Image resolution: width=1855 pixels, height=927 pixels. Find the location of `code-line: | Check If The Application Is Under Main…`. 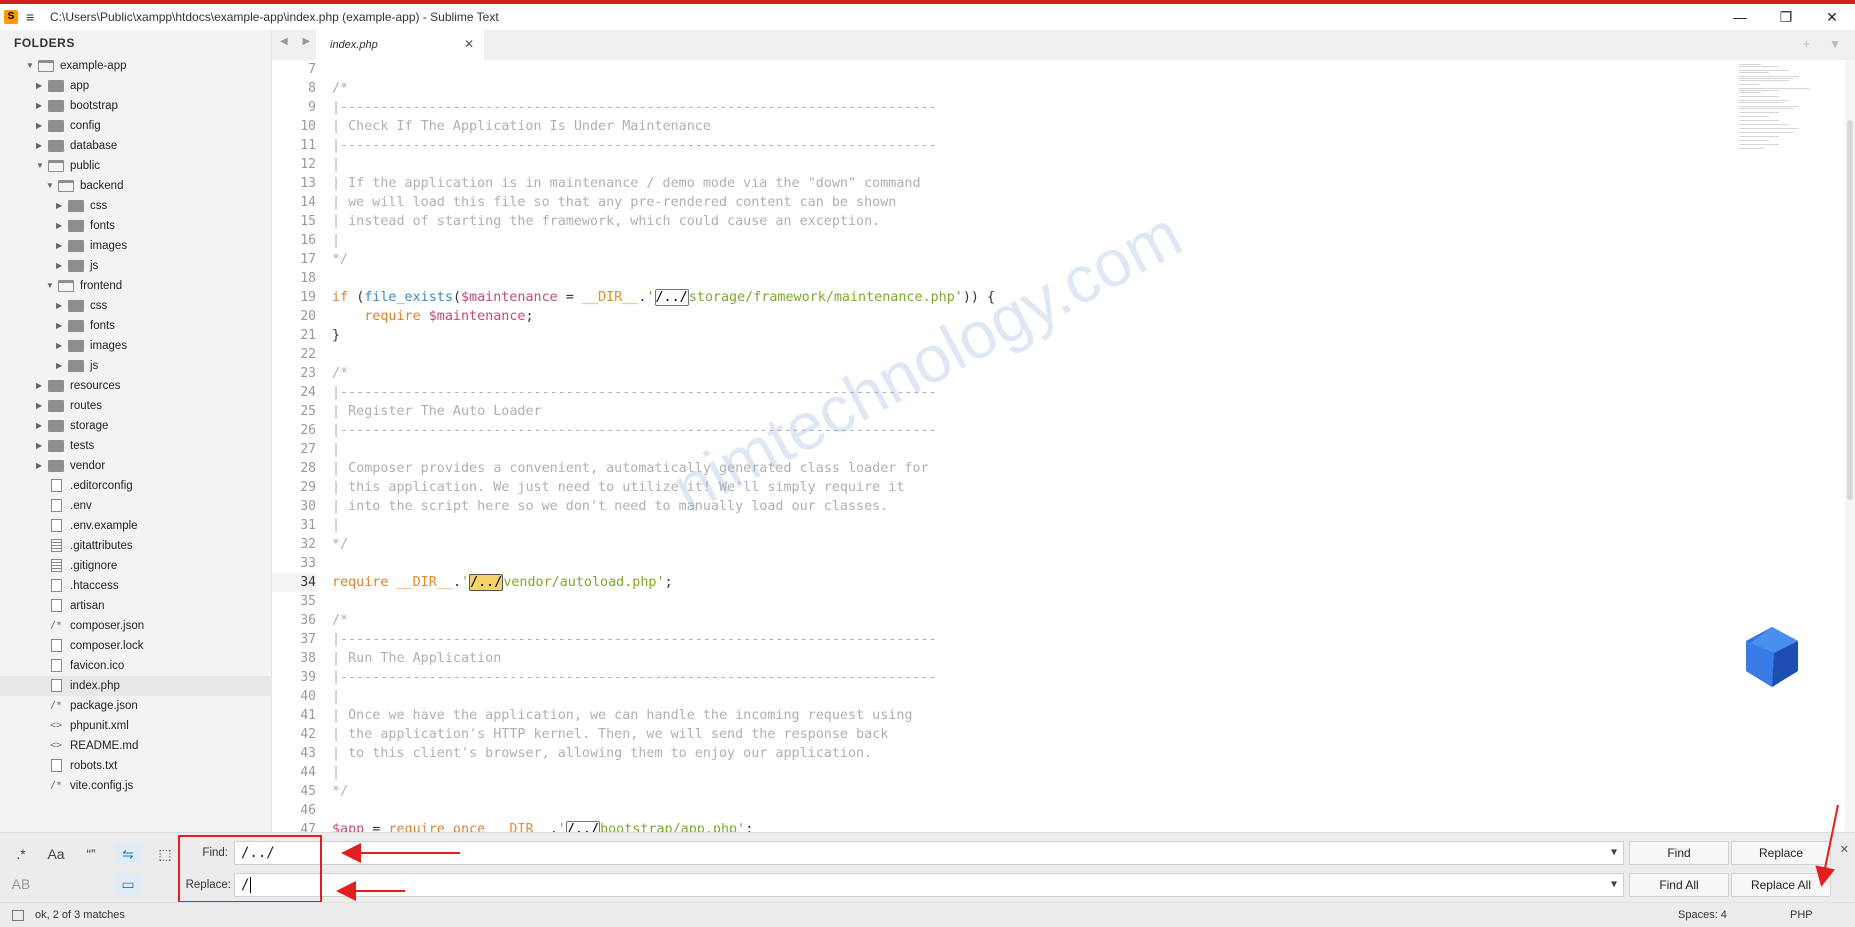

code-line: | Check If The Application Is Under Main… is located at coordinates (1022, 126).